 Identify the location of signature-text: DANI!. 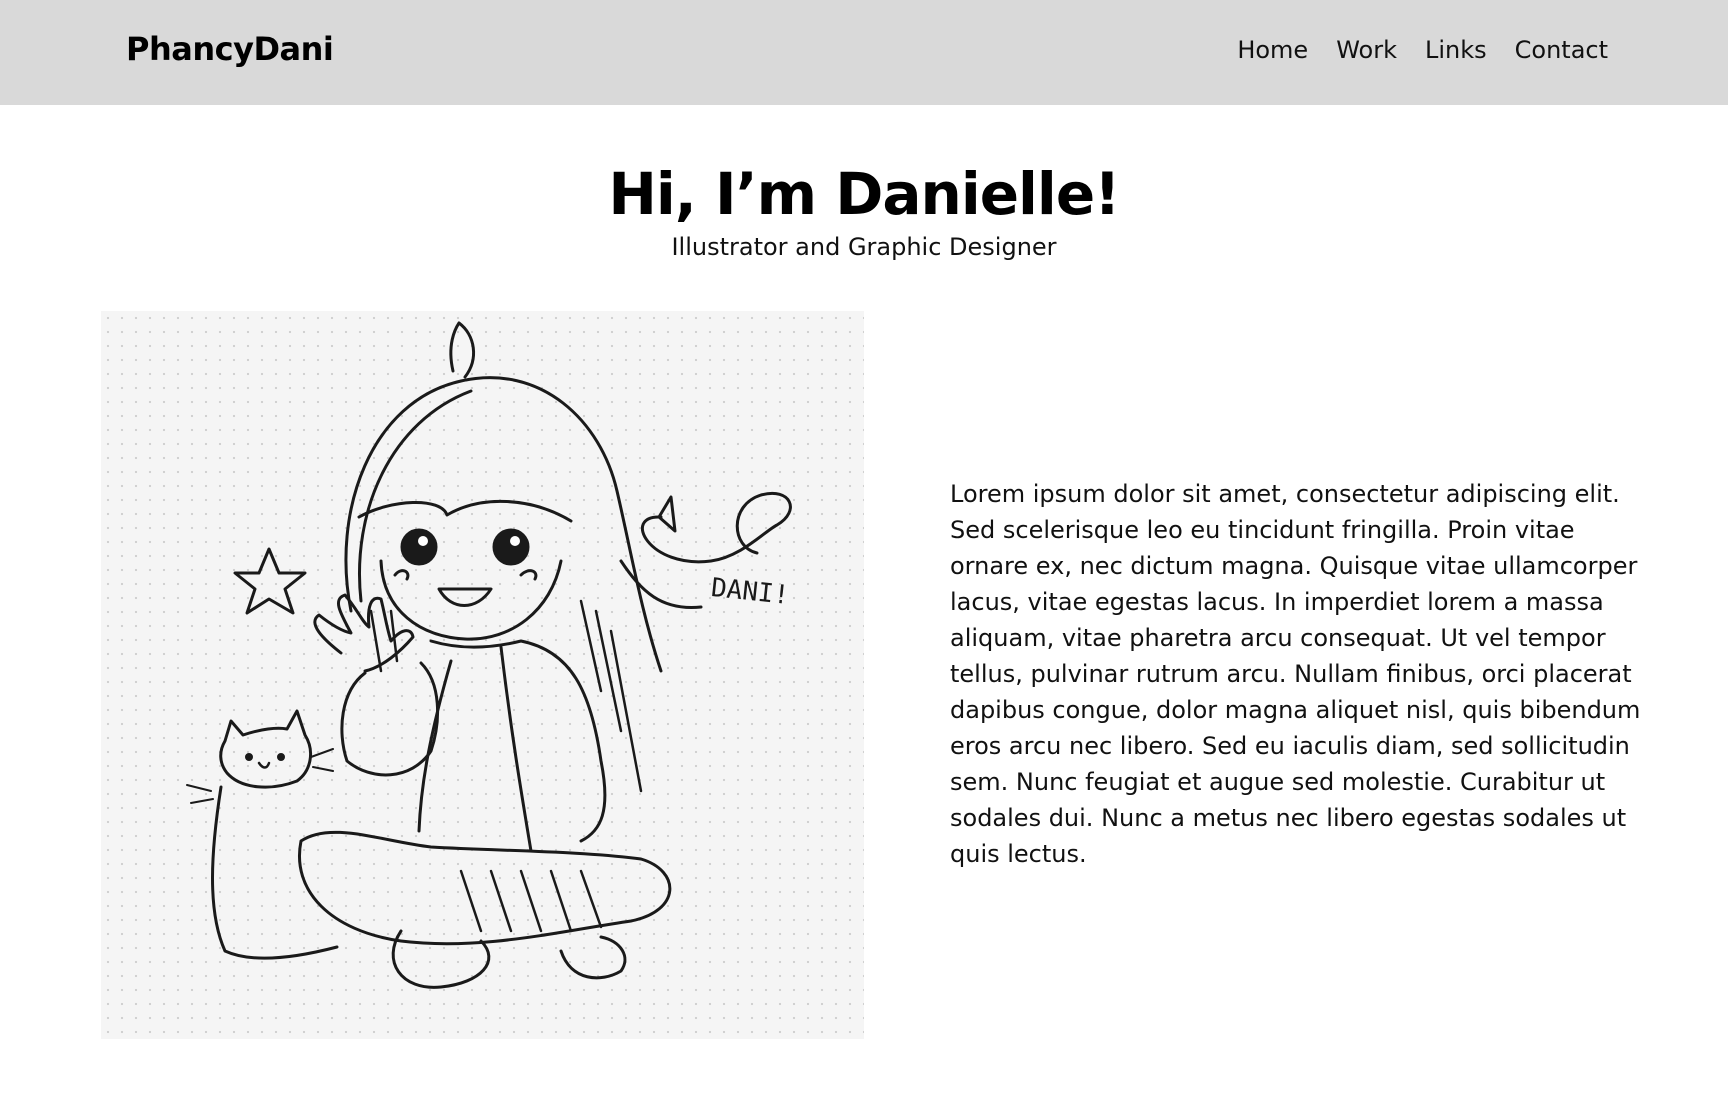
(750, 592).